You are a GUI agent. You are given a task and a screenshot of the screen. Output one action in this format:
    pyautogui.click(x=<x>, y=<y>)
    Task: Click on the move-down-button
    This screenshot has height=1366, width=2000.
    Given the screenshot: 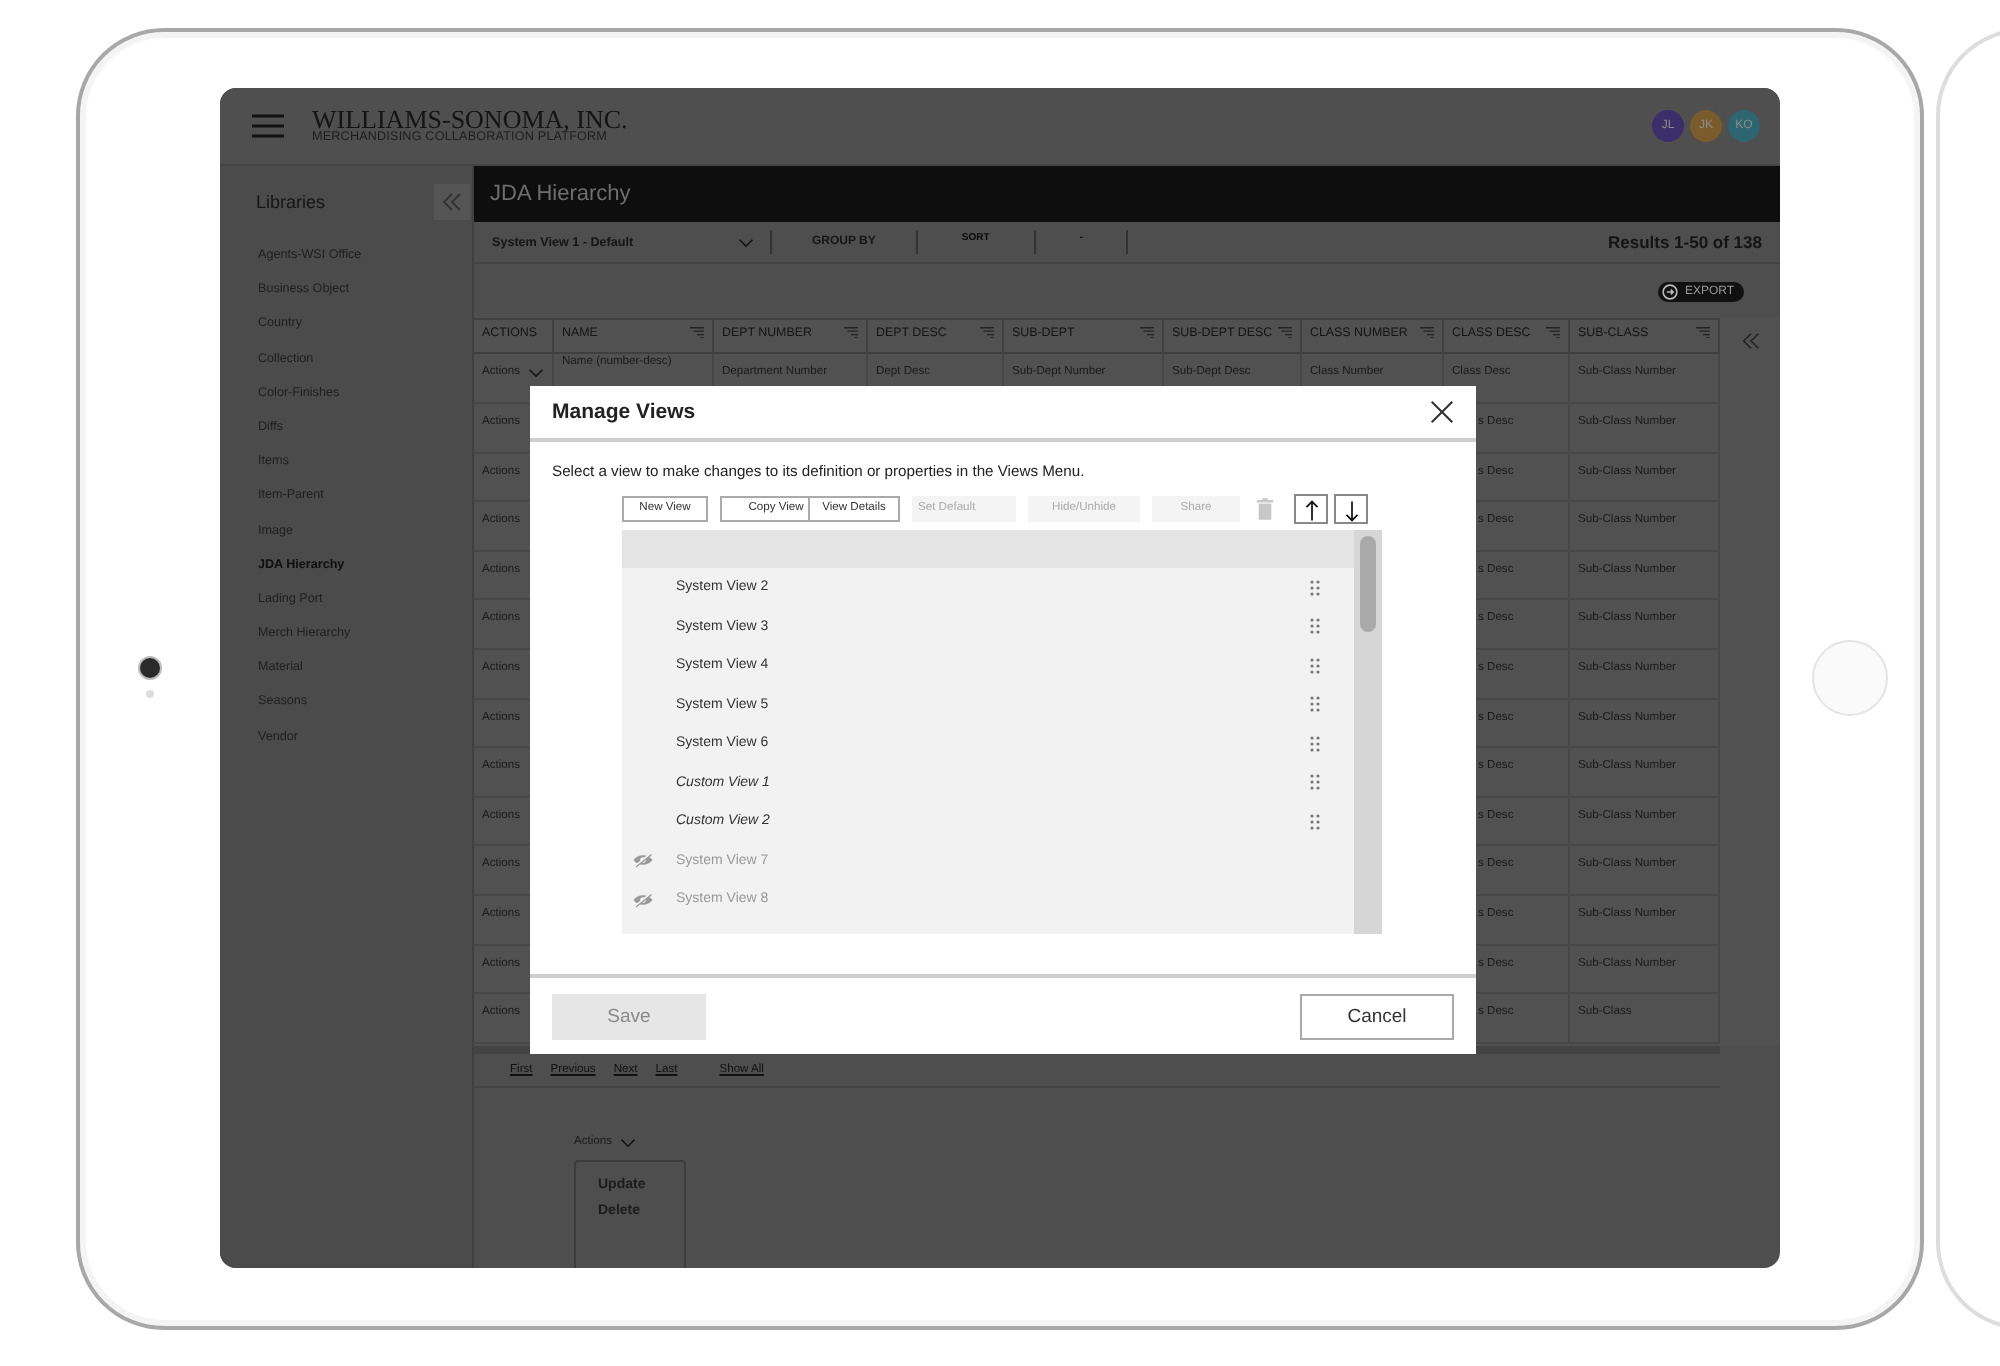 What is the action you would take?
    pyautogui.click(x=1351, y=508)
    